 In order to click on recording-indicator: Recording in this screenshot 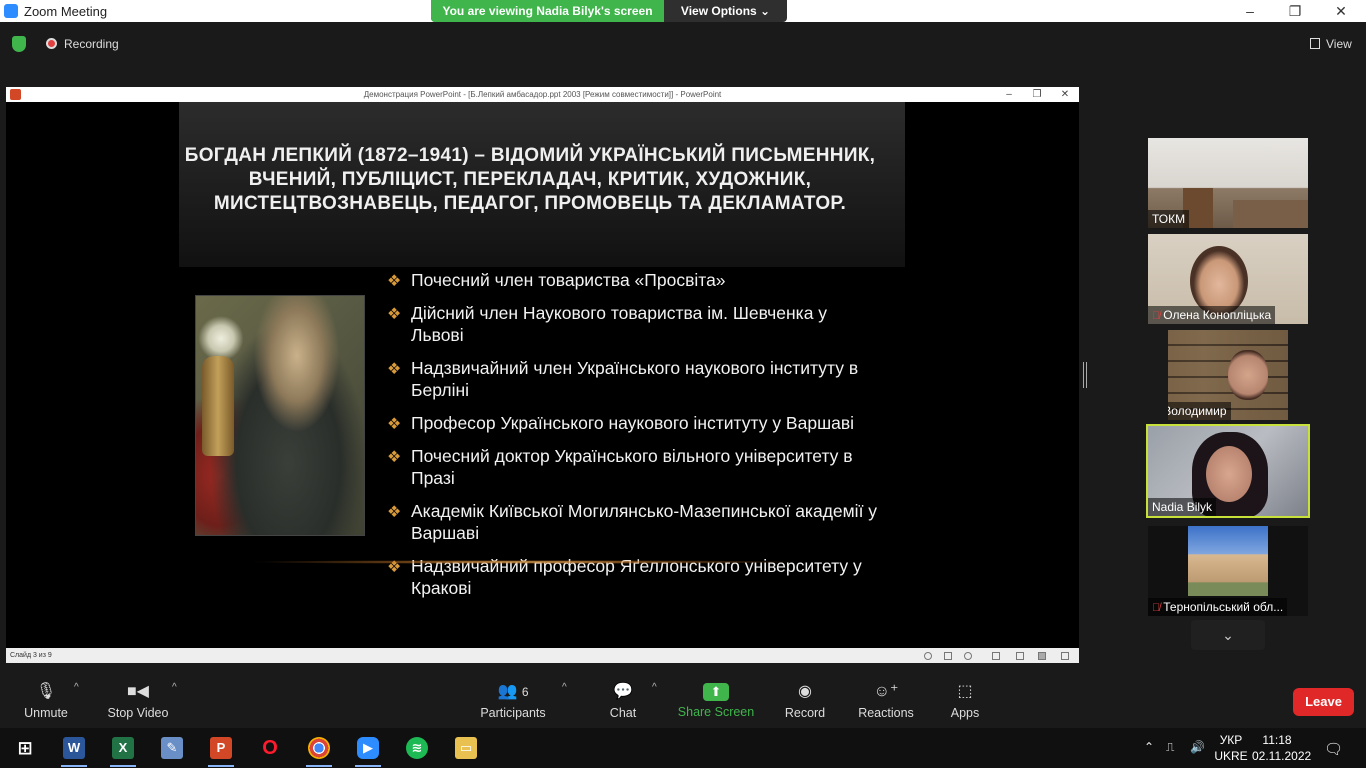, I will do `click(91, 44)`.